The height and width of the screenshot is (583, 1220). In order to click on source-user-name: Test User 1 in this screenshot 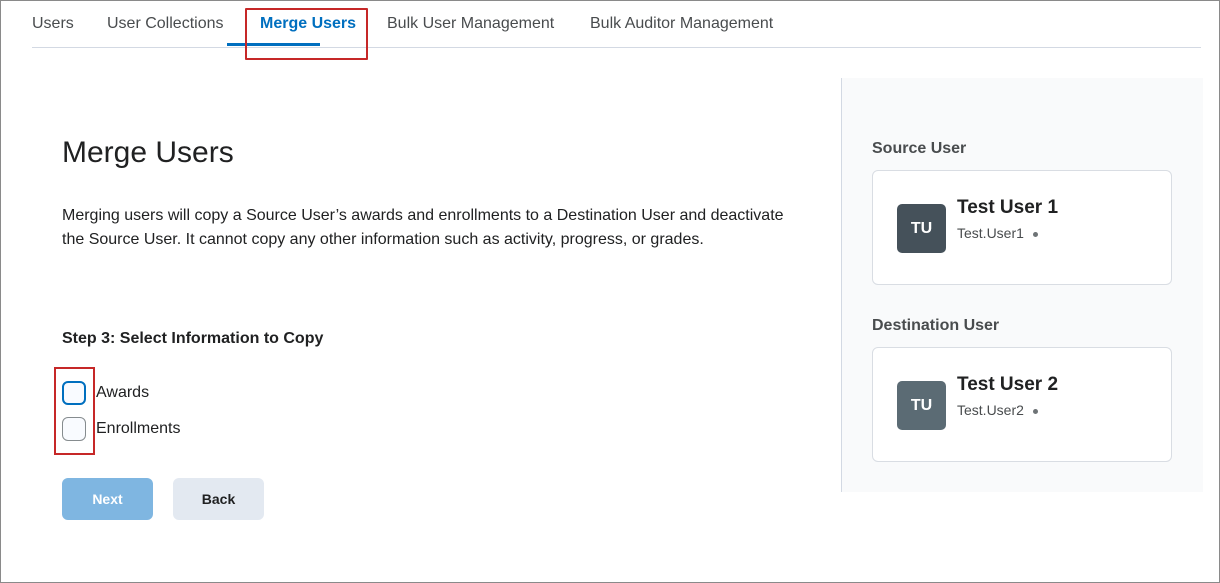, I will do `click(1008, 207)`.